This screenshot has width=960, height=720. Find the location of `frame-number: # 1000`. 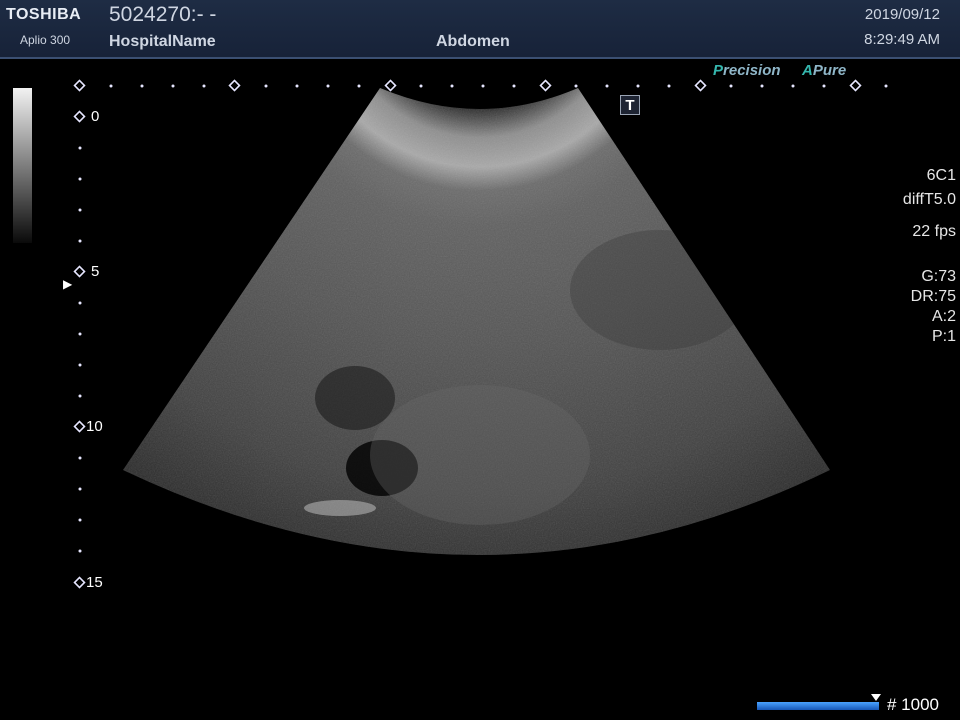

frame-number: # 1000 is located at coordinates (913, 704).